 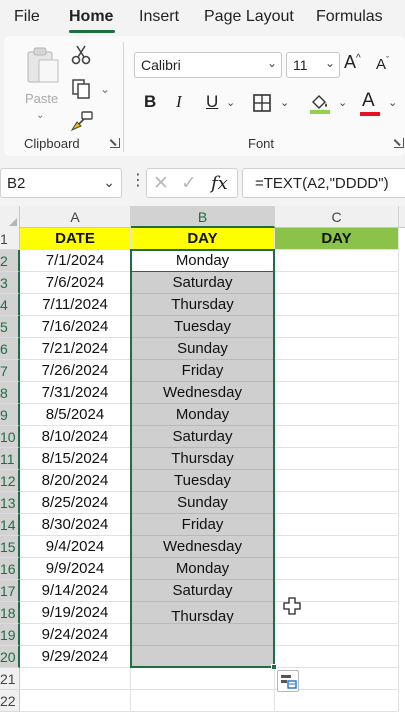 I want to click on underline-chevron-down-icon: ⌄, so click(x=230, y=102).